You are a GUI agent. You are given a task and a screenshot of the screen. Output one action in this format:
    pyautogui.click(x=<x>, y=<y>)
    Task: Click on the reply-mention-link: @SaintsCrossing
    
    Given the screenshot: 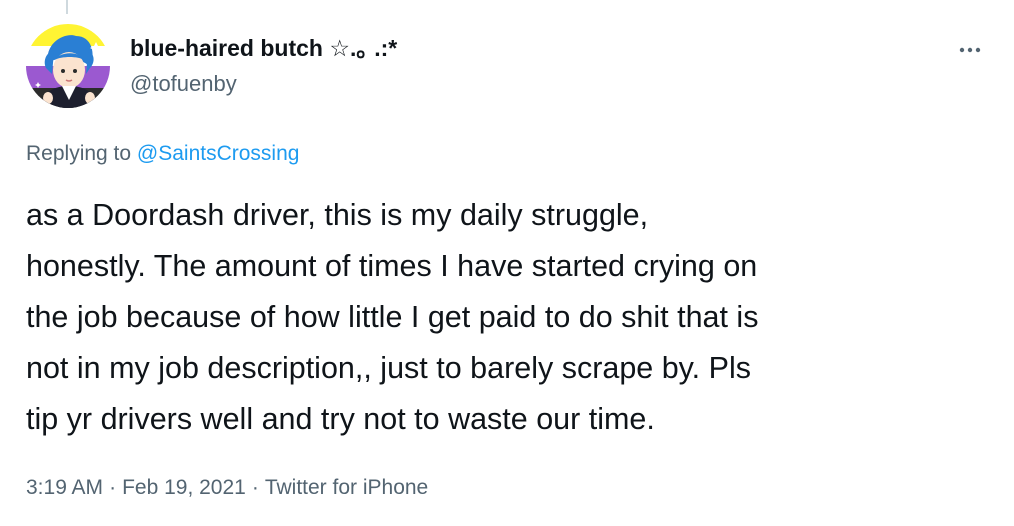 What is the action you would take?
    pyautogui.click(x=218, y=153)
    